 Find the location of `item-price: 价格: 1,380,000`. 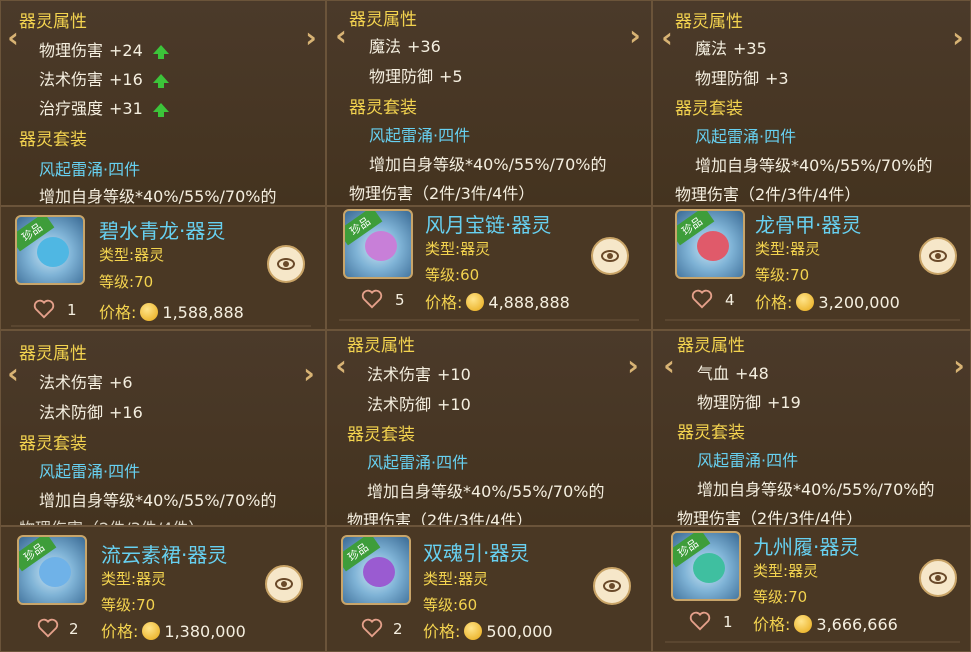

item-price: 价格: 1,380,000 is located at coordinates (173, 631).